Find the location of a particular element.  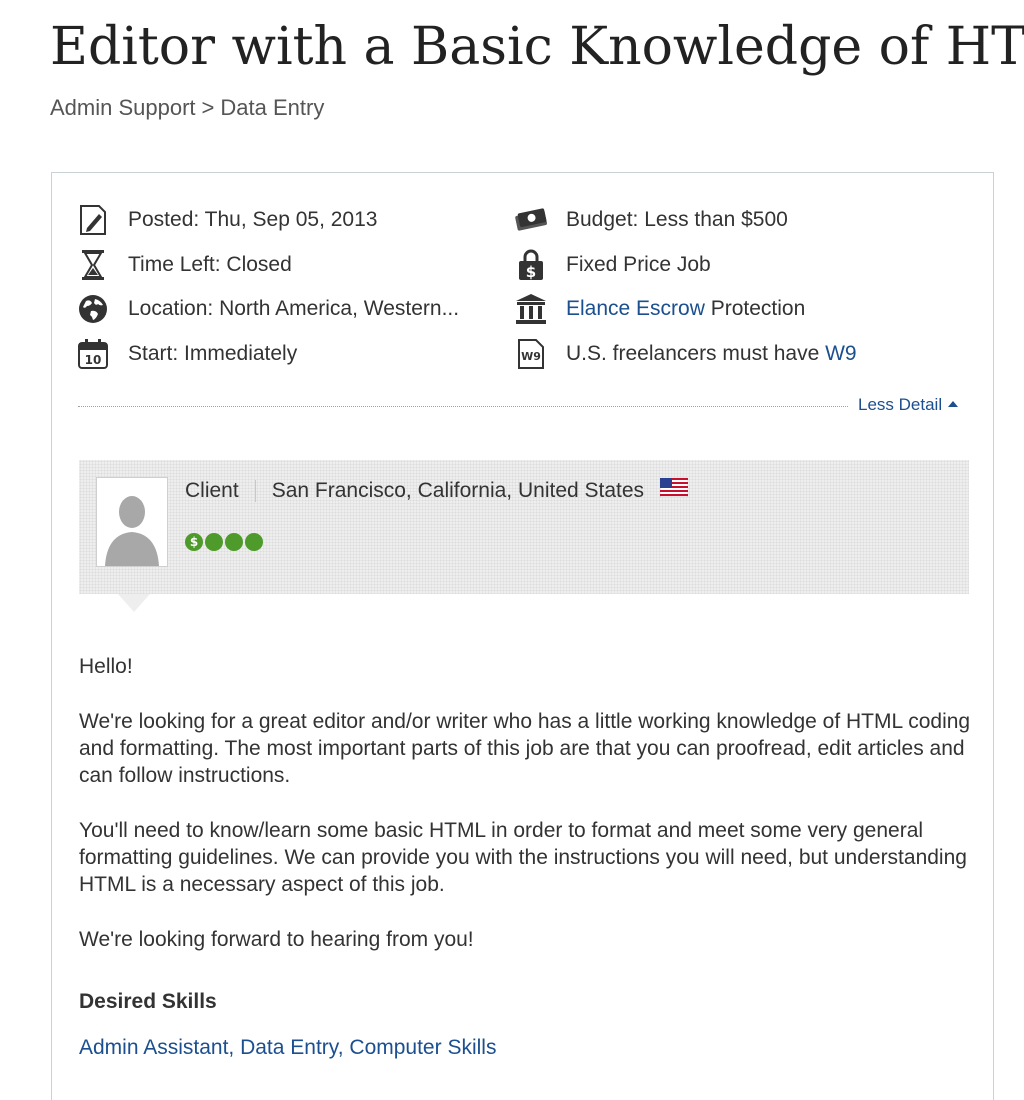

start-text: Start: Immediately is located at coordinates (213, 353).